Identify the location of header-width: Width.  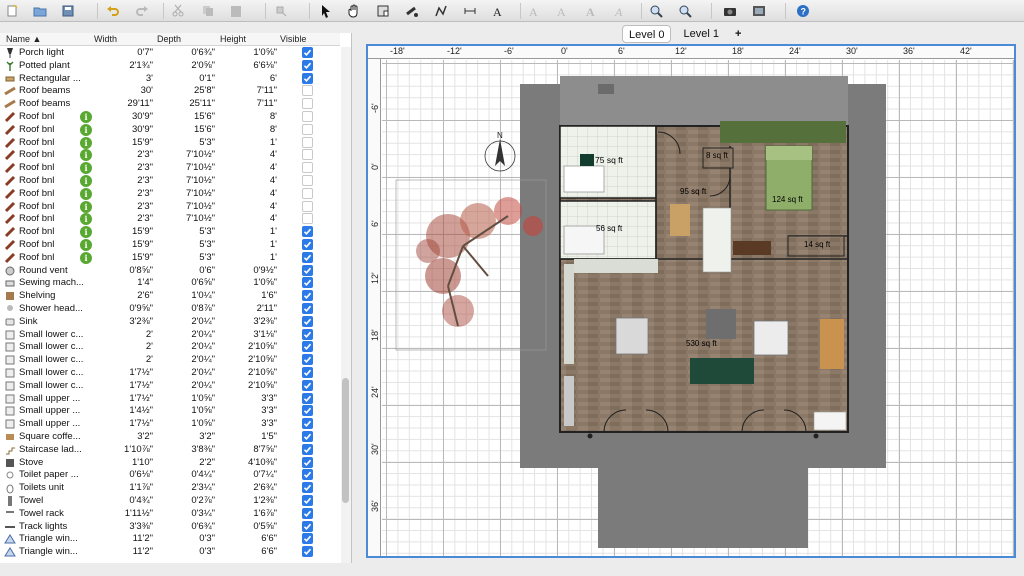
(105, 39).